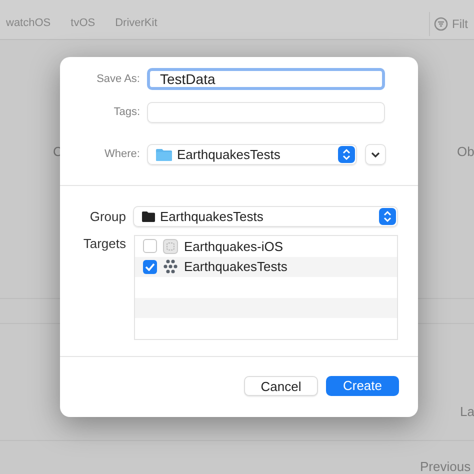 The height and width of the screenshot is (474, 474). I want to click on tags-field, so click(266, 112).